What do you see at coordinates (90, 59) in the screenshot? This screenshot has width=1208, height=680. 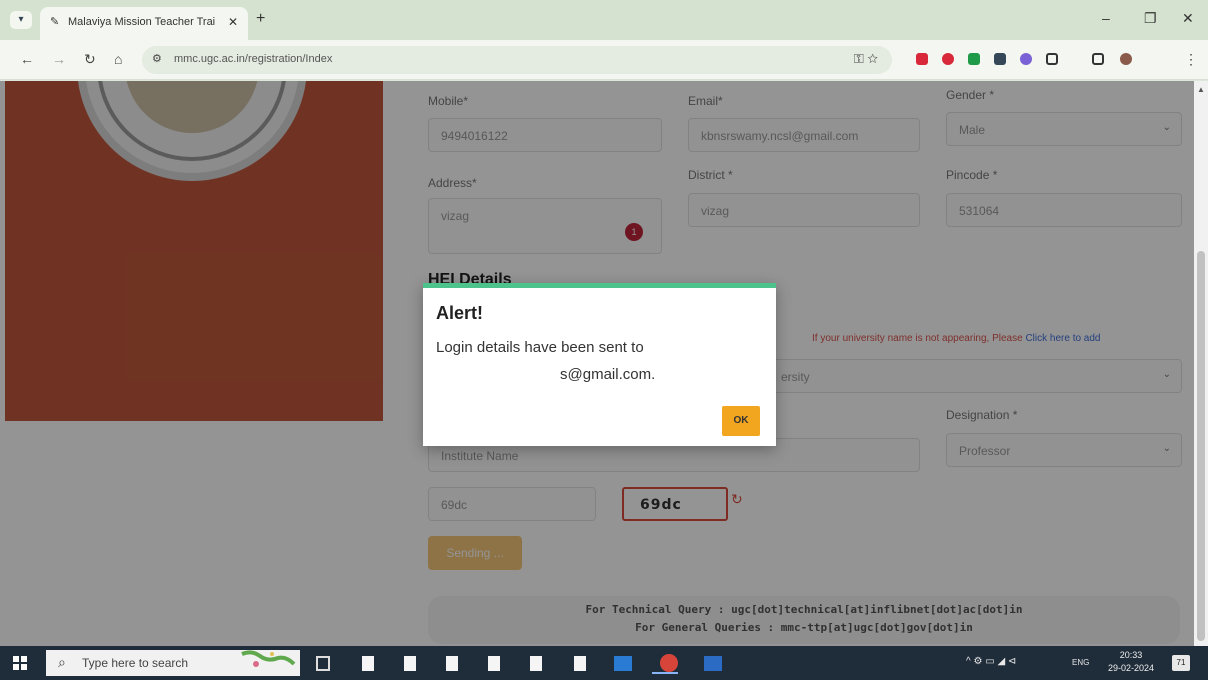 I see `reload-icon: ↻` at bounding box center [90, 59].